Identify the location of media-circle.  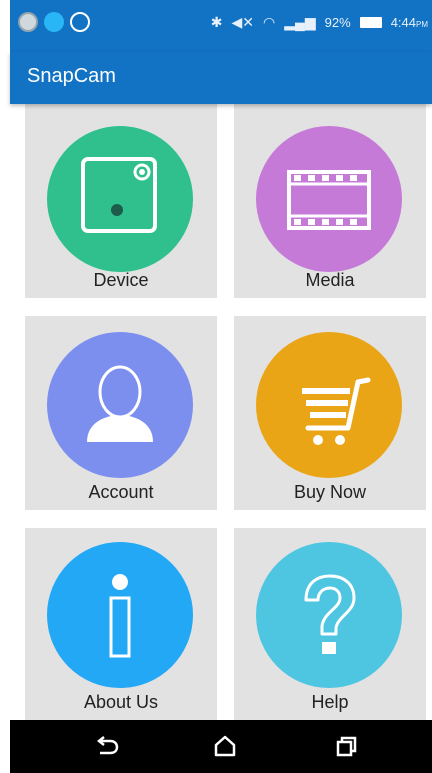
(329, 199).